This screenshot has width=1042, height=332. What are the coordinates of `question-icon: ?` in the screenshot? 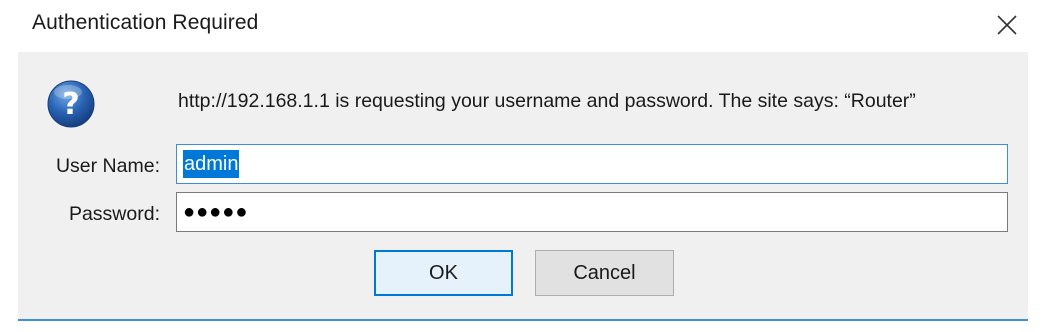 It's located at (71, 104).